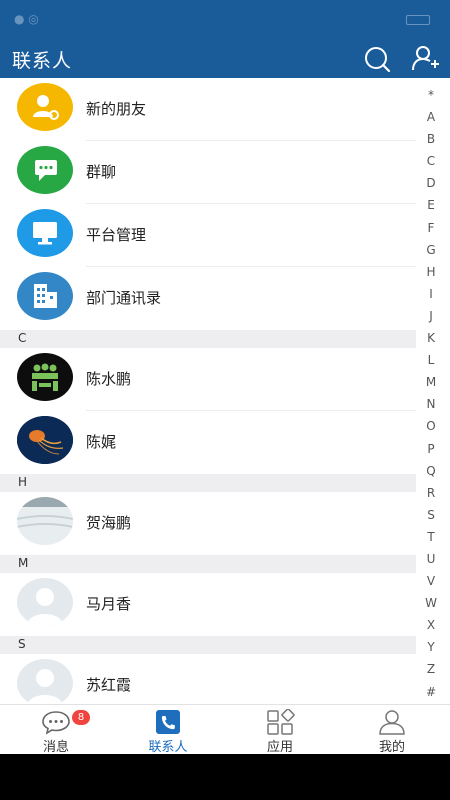  I want to click on new-friend-icon, so click(45, 107).